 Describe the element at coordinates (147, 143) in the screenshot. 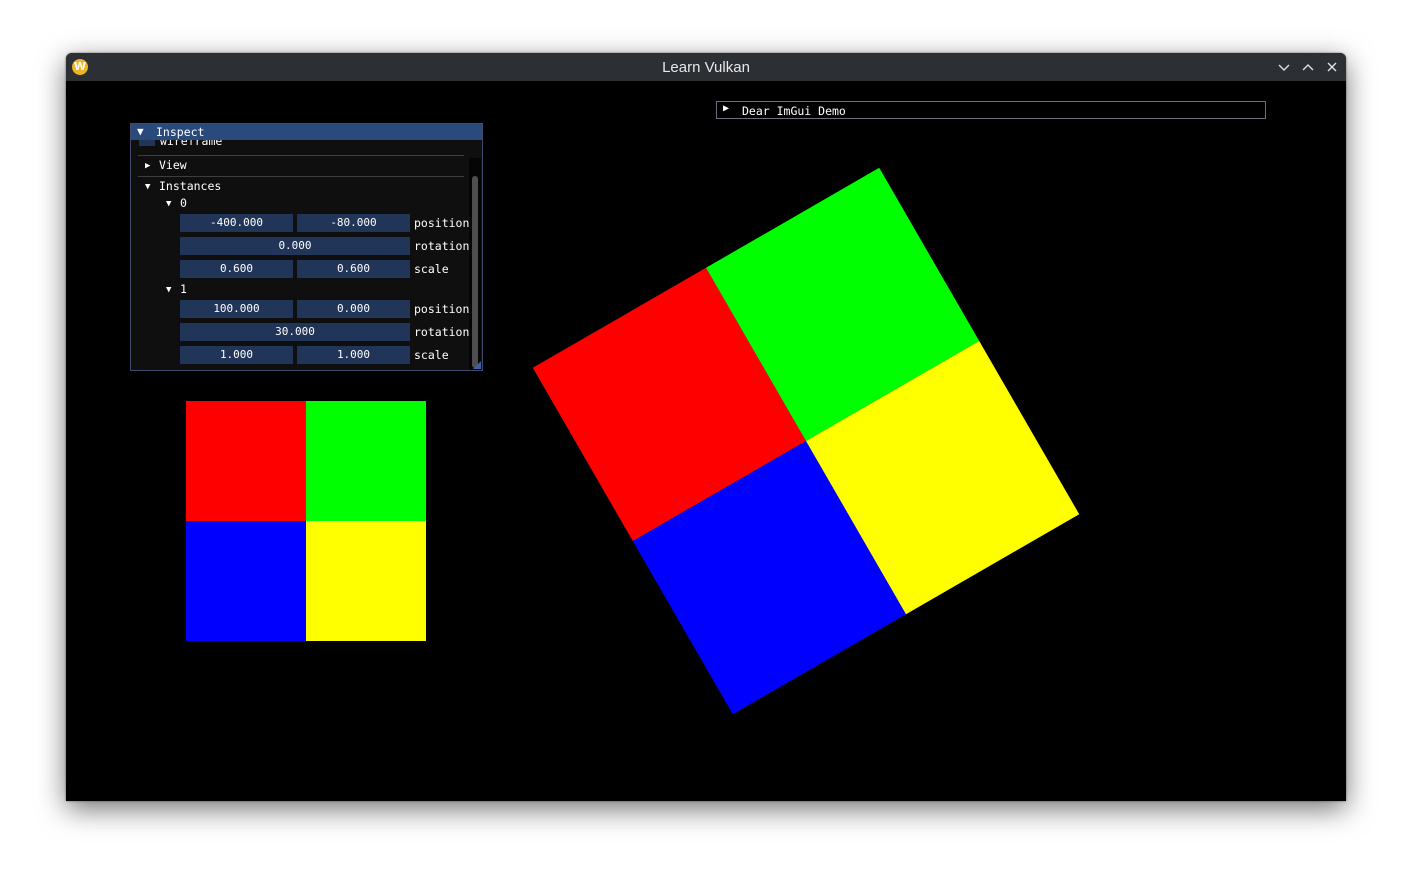

I see `wireframe-checkbox` at that location.